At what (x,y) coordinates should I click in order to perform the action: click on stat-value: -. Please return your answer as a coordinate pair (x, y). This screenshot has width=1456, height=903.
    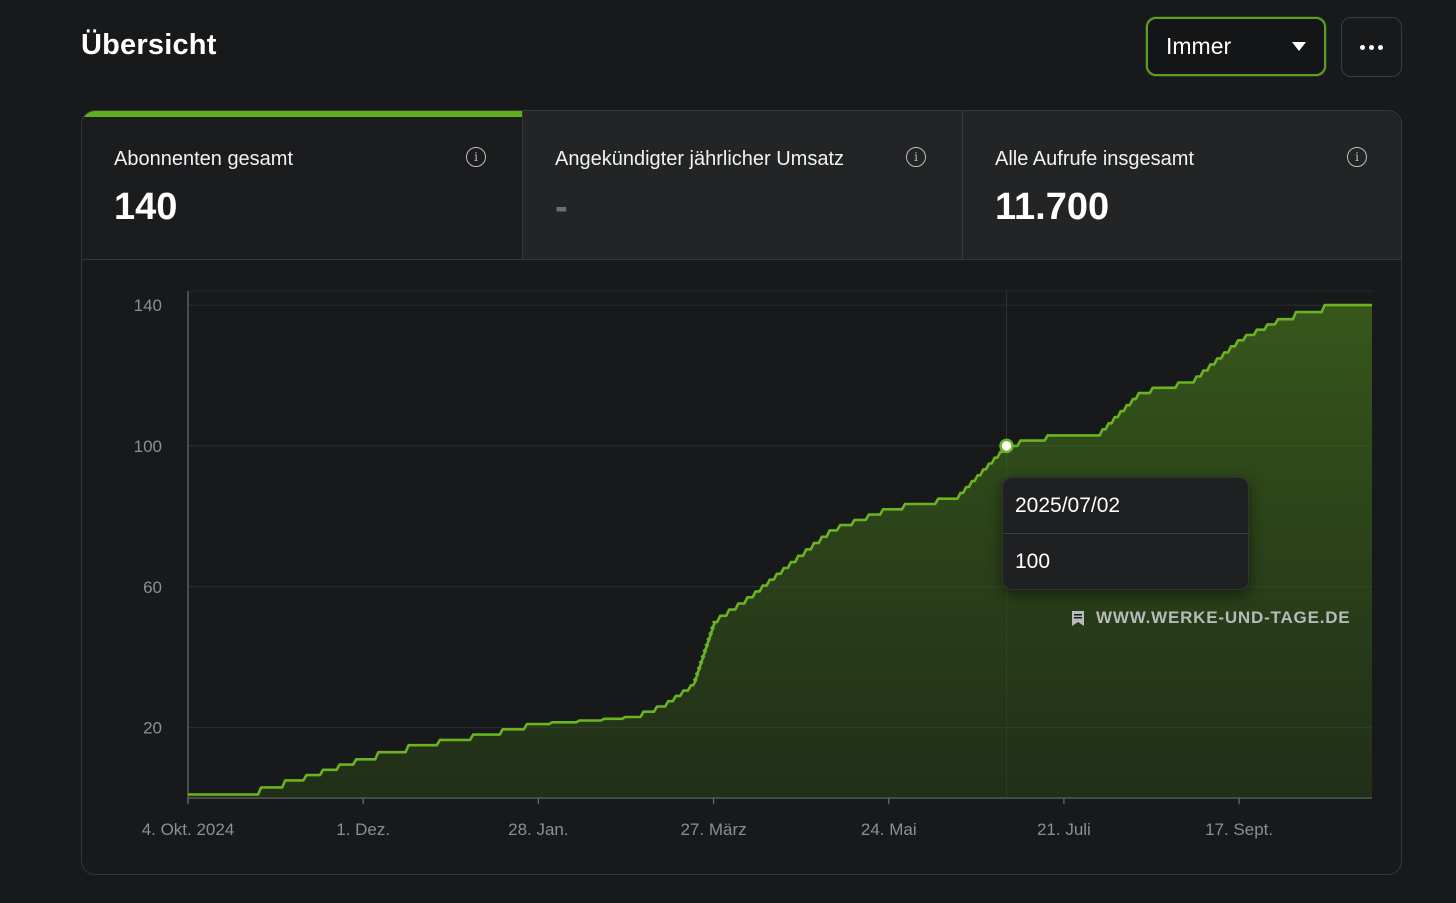
    Looking at the image, I should click on (561, 207).